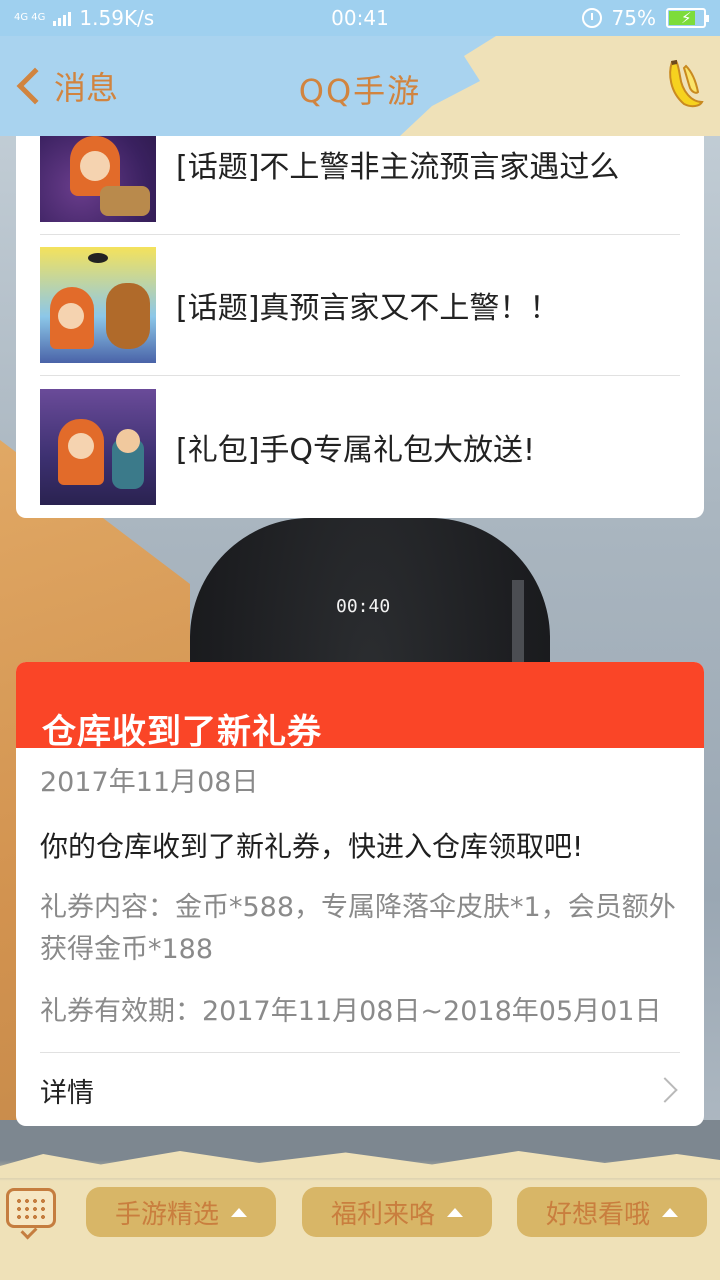  I want to click on network-type: 4G 4G, so click(30, 17).